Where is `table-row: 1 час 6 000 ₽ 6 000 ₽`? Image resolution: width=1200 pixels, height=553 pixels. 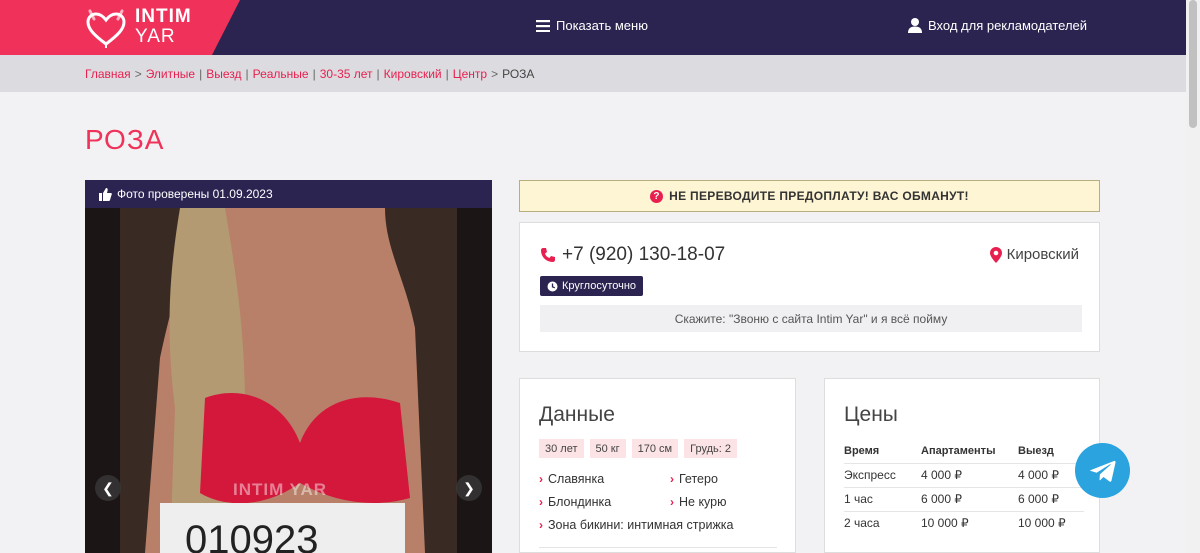 table-row: 1 час 6 000 ₽ 6 000 ₽ is located at coordinates (964, 498).